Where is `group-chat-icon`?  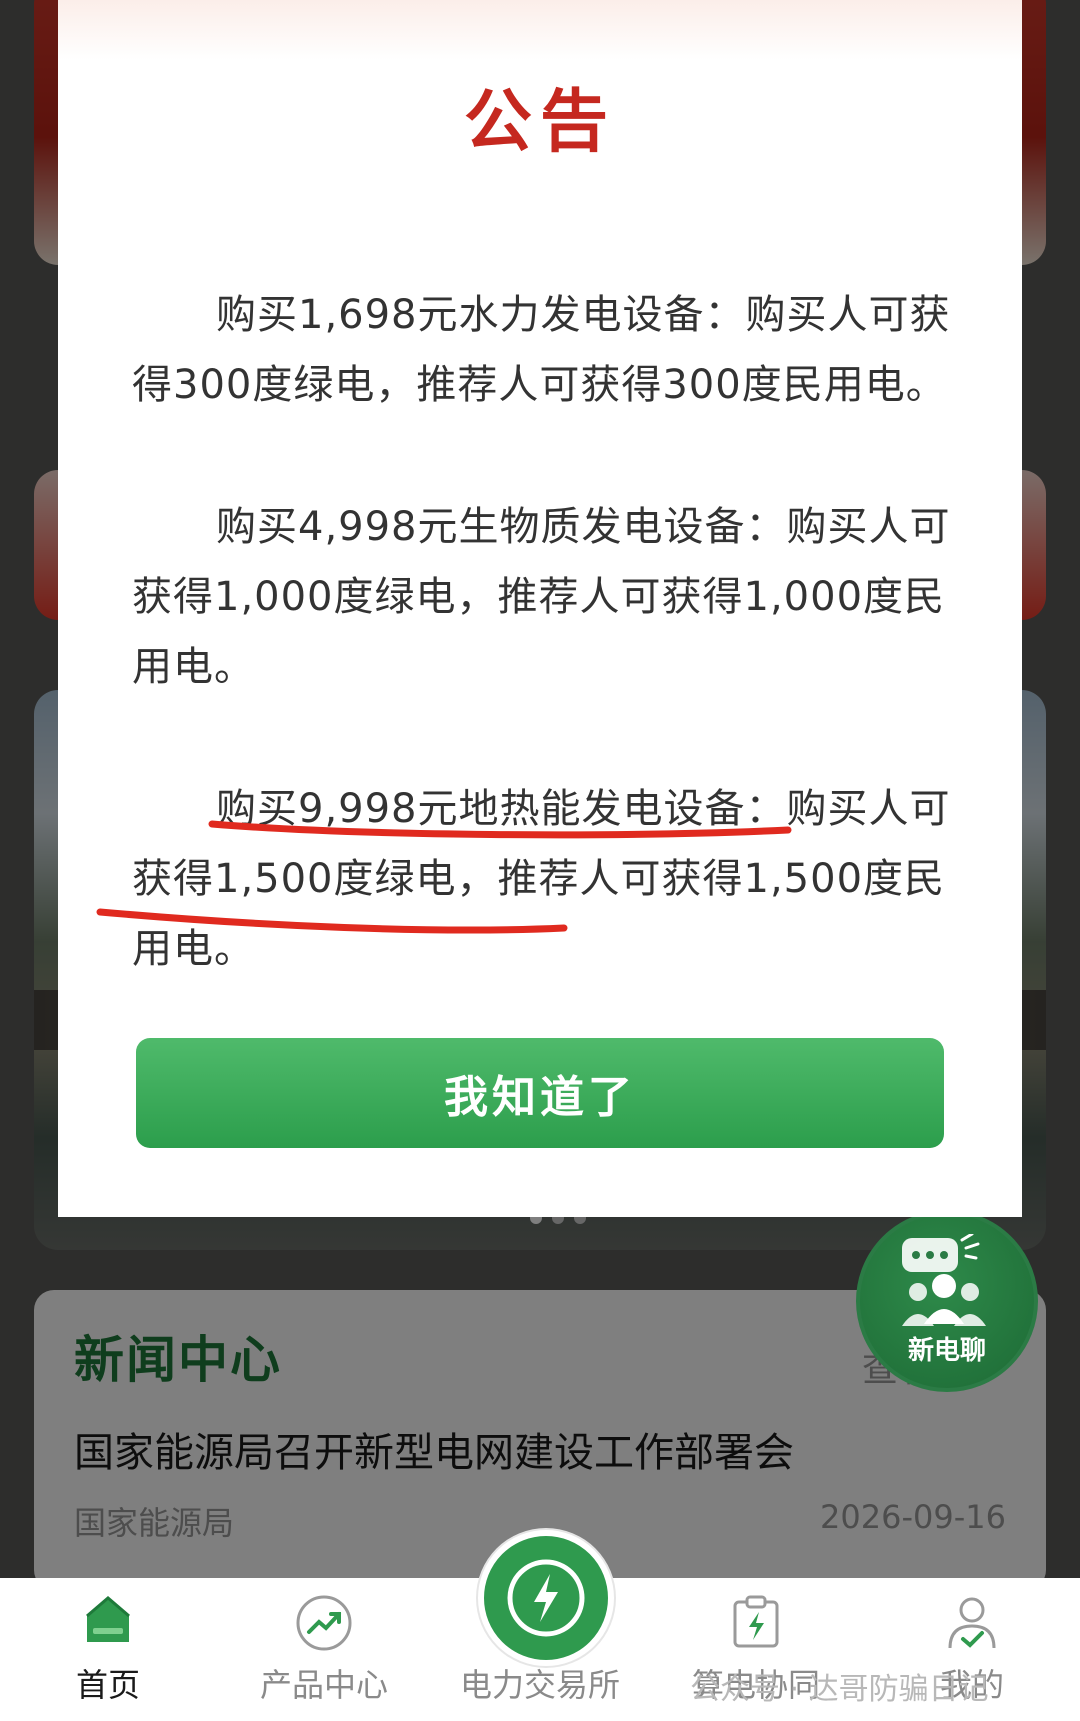 group-chat-icon is located at coordinates (944, 1280).